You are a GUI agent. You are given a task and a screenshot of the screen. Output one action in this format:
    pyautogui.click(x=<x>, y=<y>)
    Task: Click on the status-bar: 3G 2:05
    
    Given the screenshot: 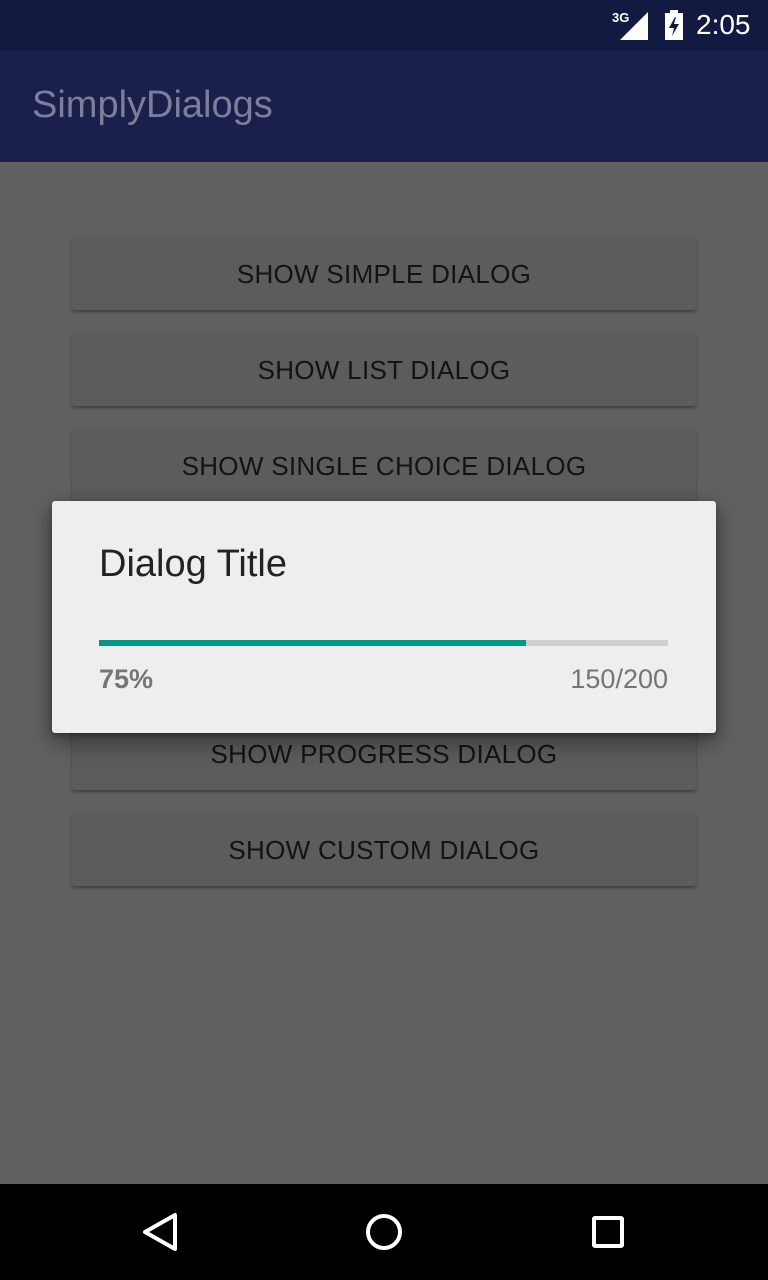 What is the action you would take?
    pyautogui.click(x=384, y=25)
    